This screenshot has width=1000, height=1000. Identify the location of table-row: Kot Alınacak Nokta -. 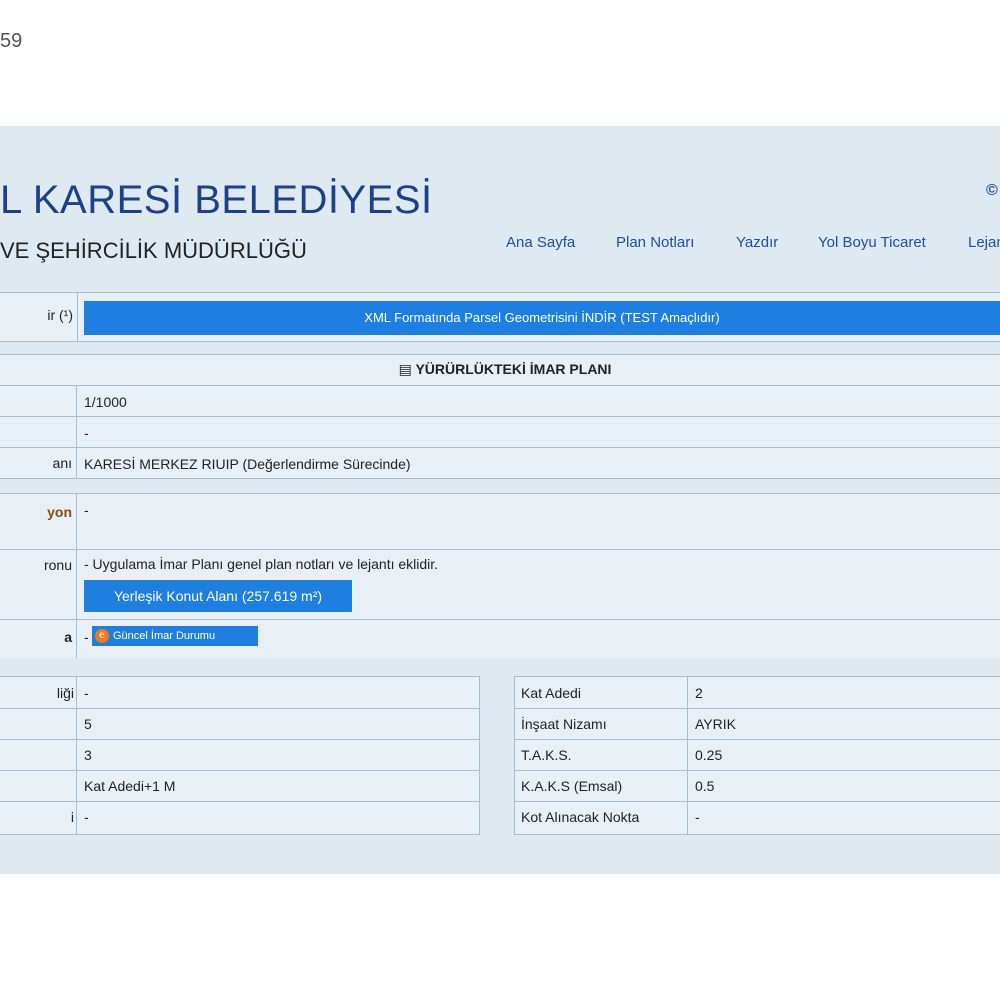
(757, 816).